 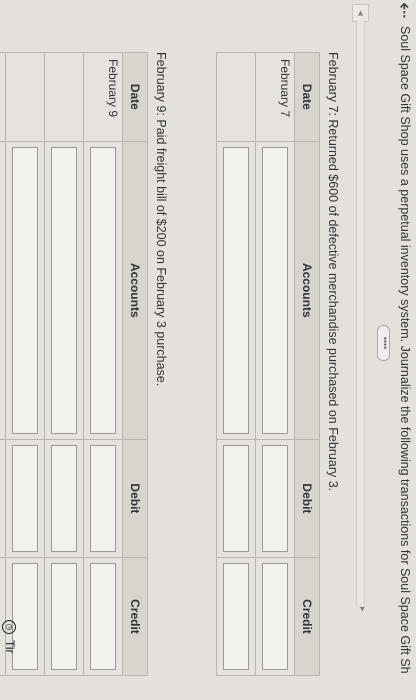 I want to click on more-button: ••••, so click(x=383, y=343).